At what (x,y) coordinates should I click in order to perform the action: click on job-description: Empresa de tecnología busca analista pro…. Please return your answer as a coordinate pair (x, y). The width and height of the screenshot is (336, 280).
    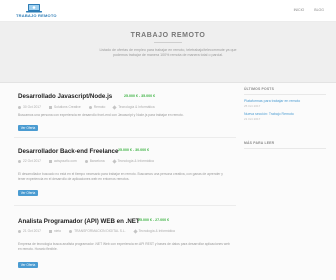
    Looking at the image, I should click on (124, 246).